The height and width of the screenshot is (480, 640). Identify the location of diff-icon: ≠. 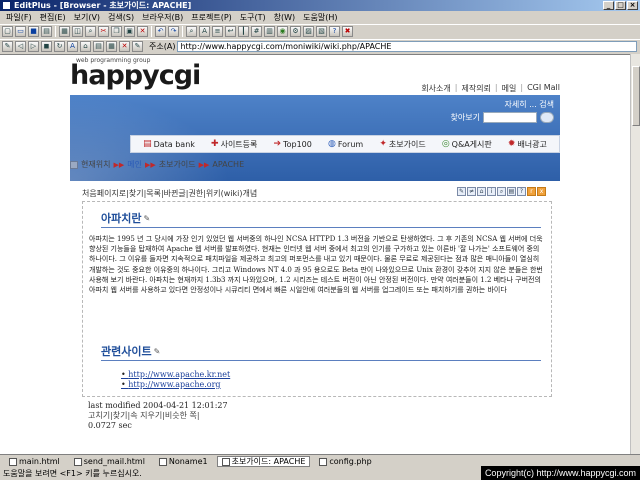
(471, 191).